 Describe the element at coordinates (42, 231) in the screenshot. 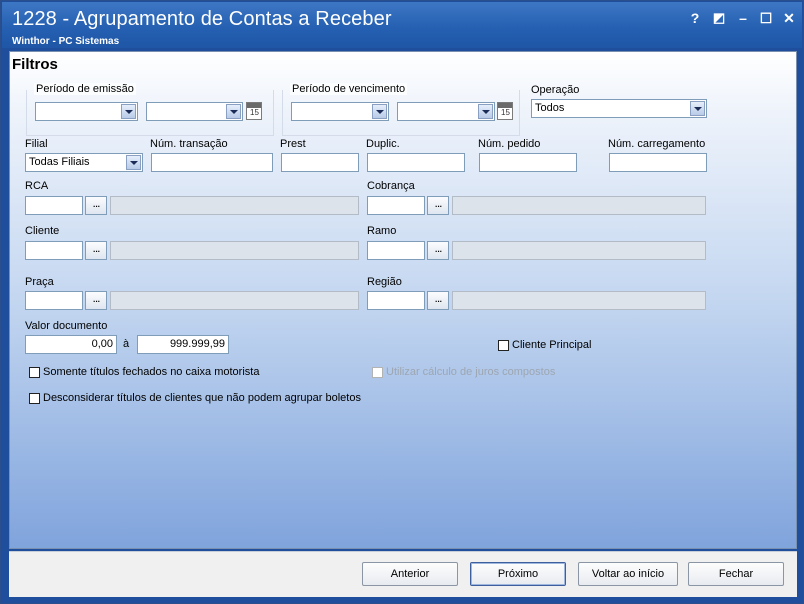

I see `client-label: Cliente` at that location.